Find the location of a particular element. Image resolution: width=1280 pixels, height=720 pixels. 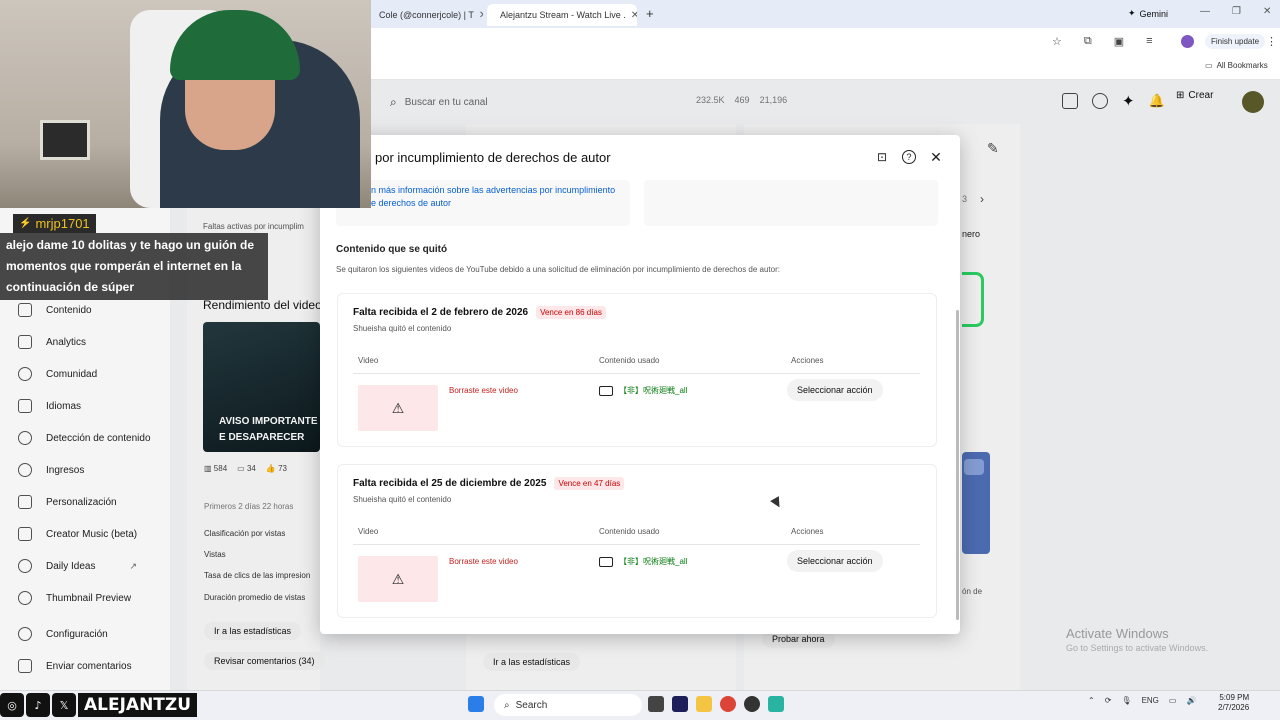

strike-title: Falta recibida el 2 de febrero de 2026 is located at coordinates (441, 312).